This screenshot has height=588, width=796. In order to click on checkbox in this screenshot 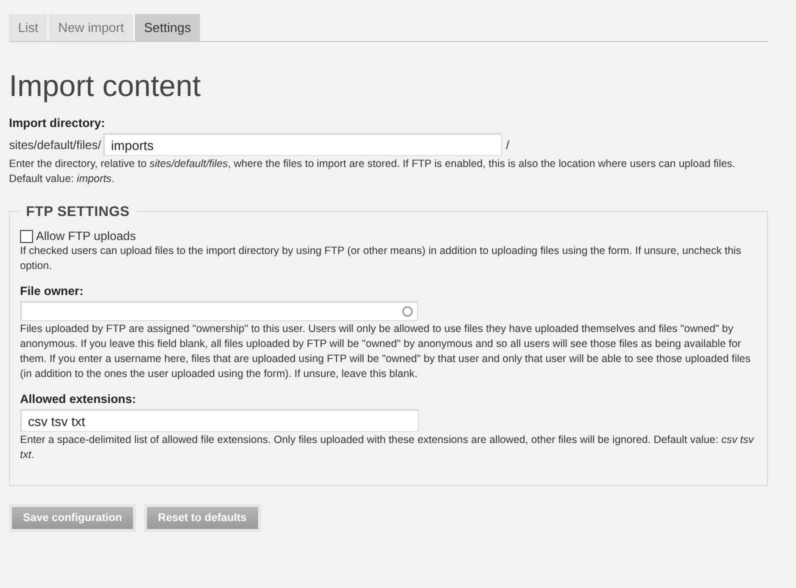, I will do `click(26, 236)`.